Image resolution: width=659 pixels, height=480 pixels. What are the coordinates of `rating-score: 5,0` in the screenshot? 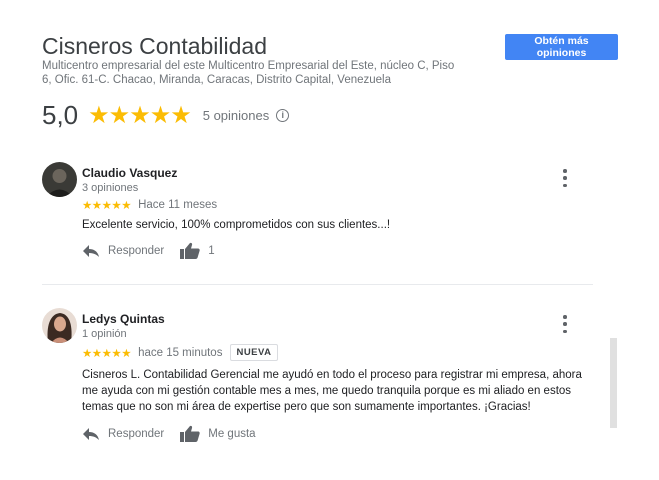 It's located at (60, 115).